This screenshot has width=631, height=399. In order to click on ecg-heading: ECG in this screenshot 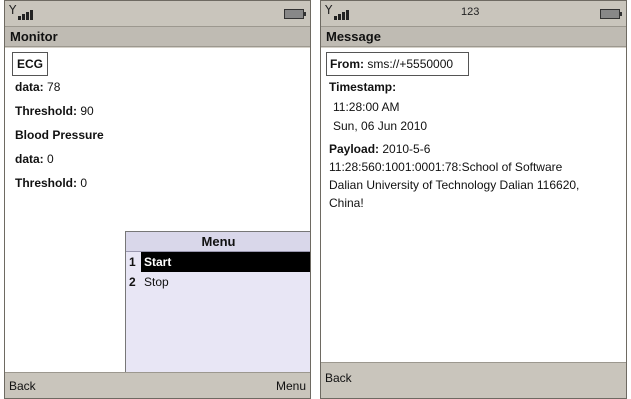, I will do `click(30, 64)`.